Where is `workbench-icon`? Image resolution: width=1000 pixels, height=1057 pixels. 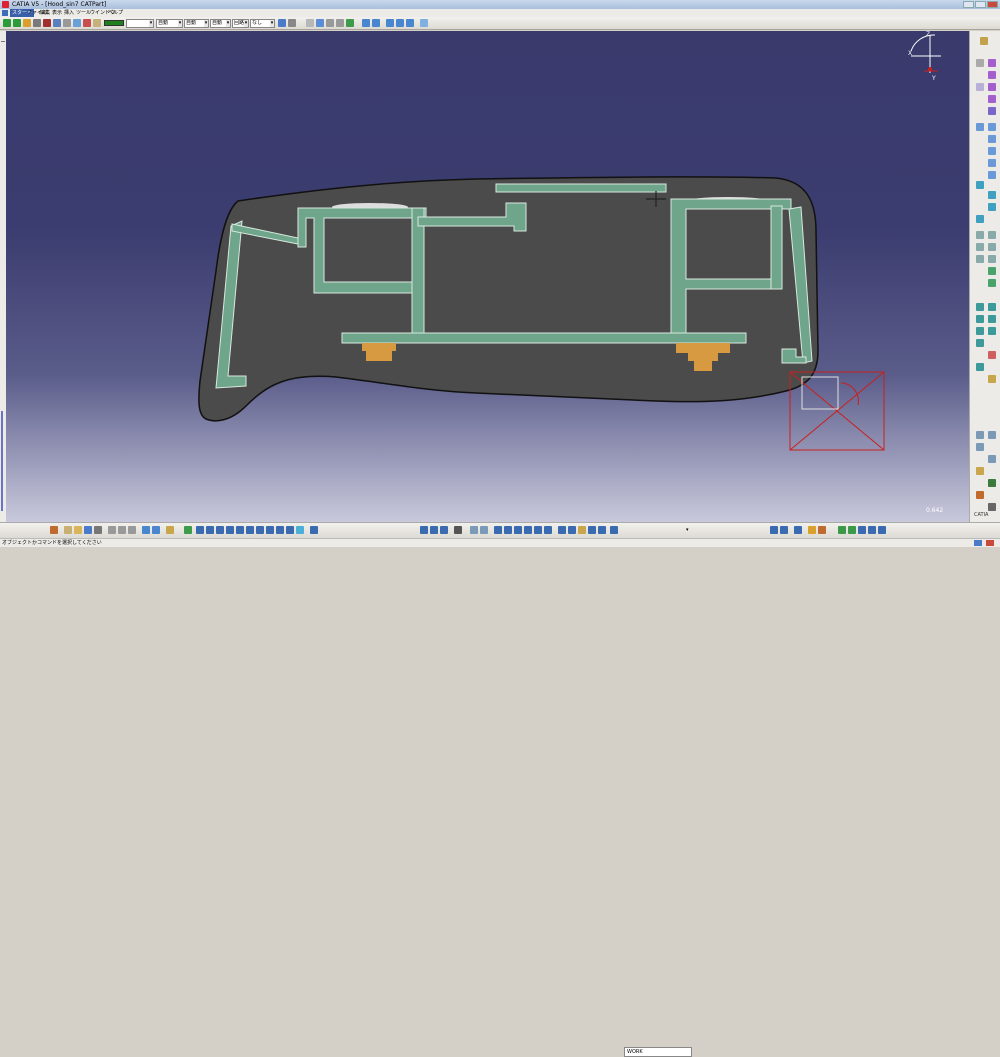
workbench-icon is located at coordinates (984, 41).